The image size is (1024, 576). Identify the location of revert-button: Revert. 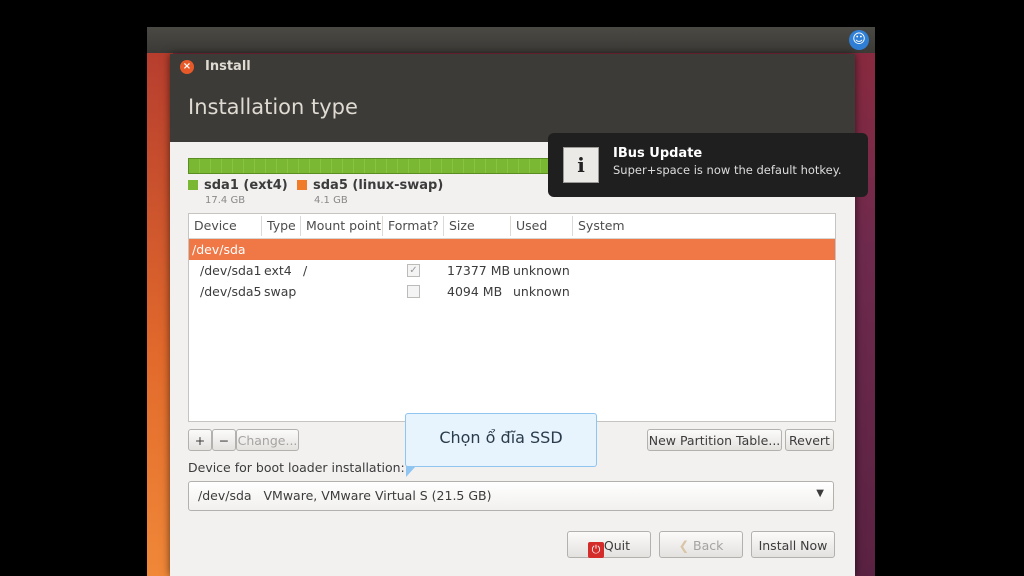
(809, 440).